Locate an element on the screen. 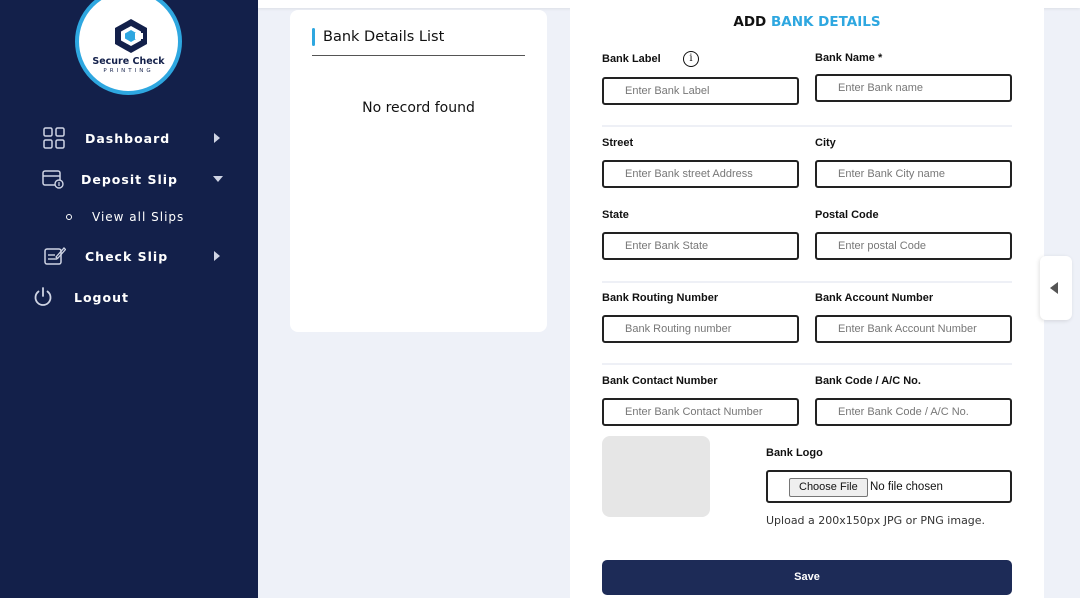  bank-code-label: Bank Code / A/C No. is located at coordinates (868, 381).